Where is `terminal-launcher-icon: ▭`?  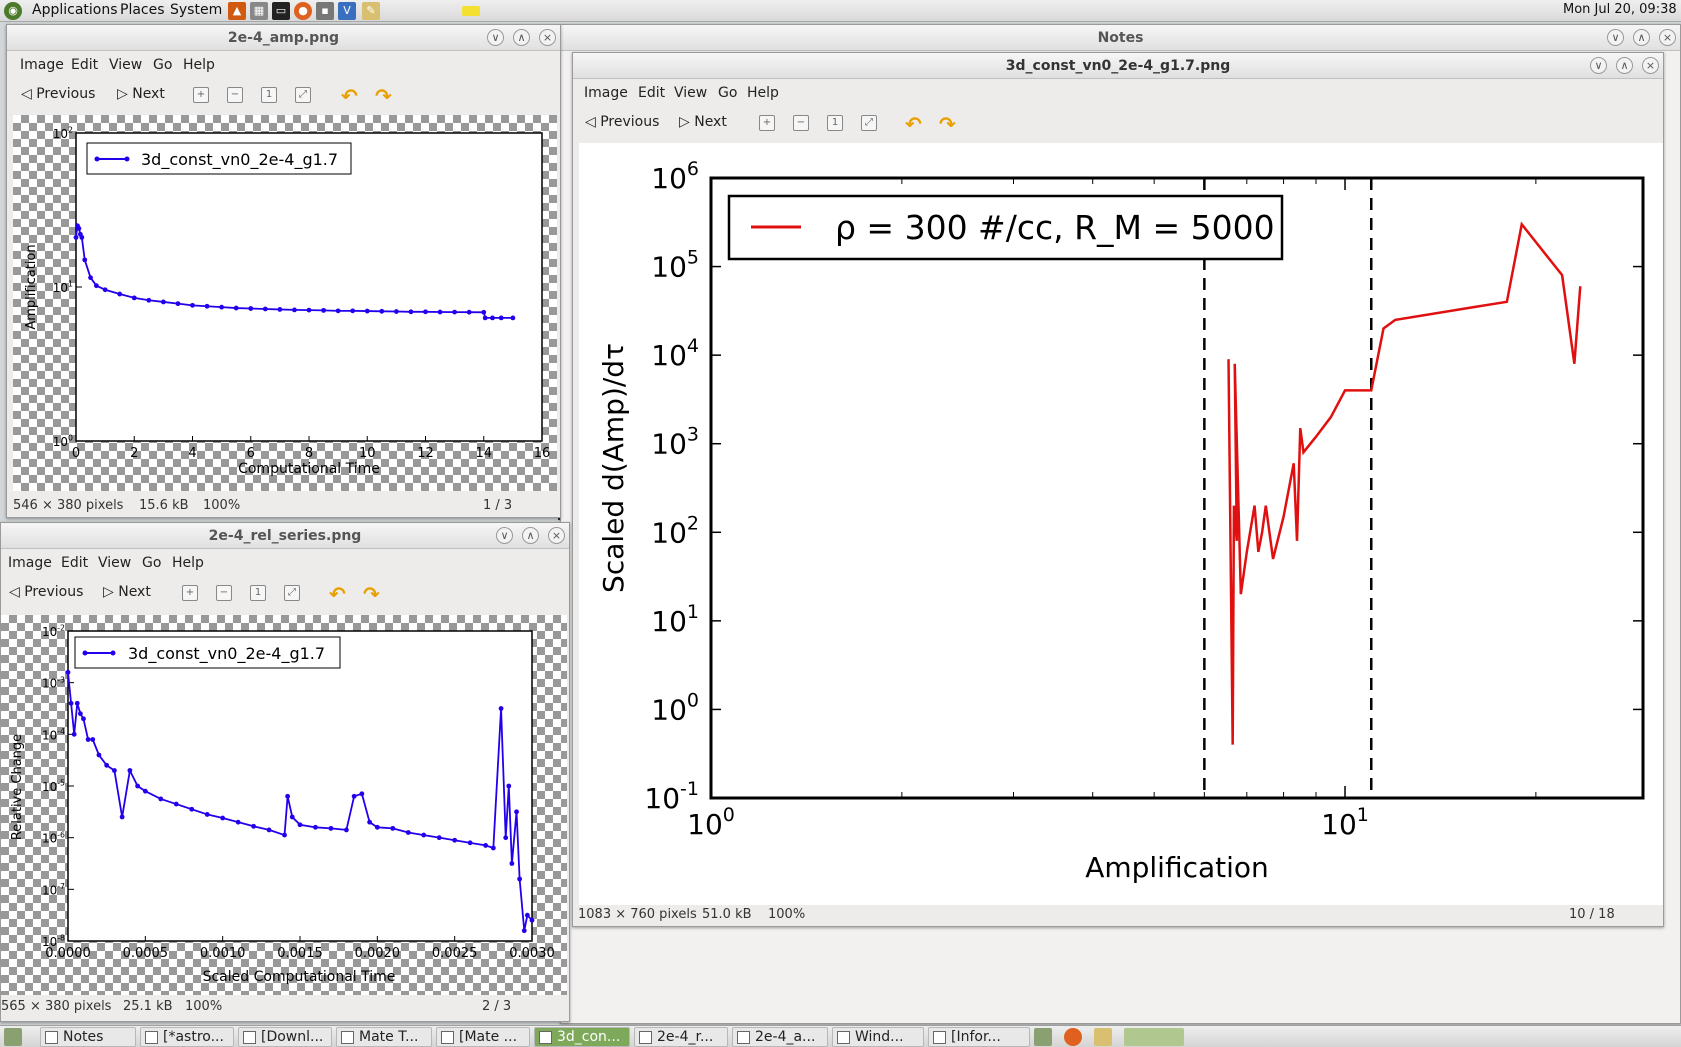 terminal-launcher-icon: ▭ is located at coordinates (281, 11).